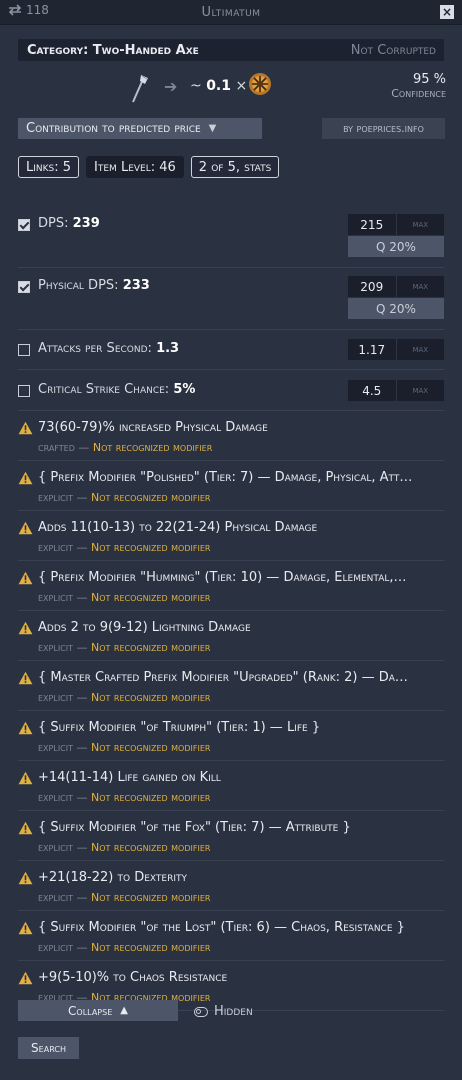 The image size is (462, 1080). I want to click on stat-label: Critical Strike Chance: 5%, so click(117, 389).